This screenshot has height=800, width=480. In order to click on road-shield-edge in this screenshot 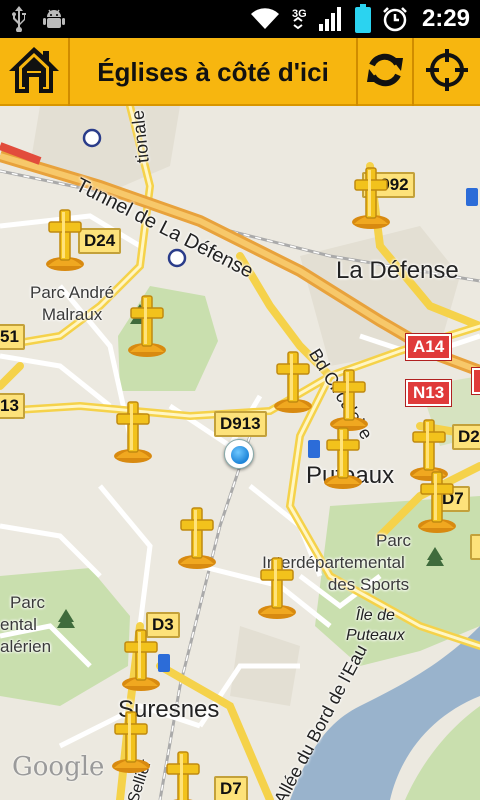, I will do `click(475, 381)`.